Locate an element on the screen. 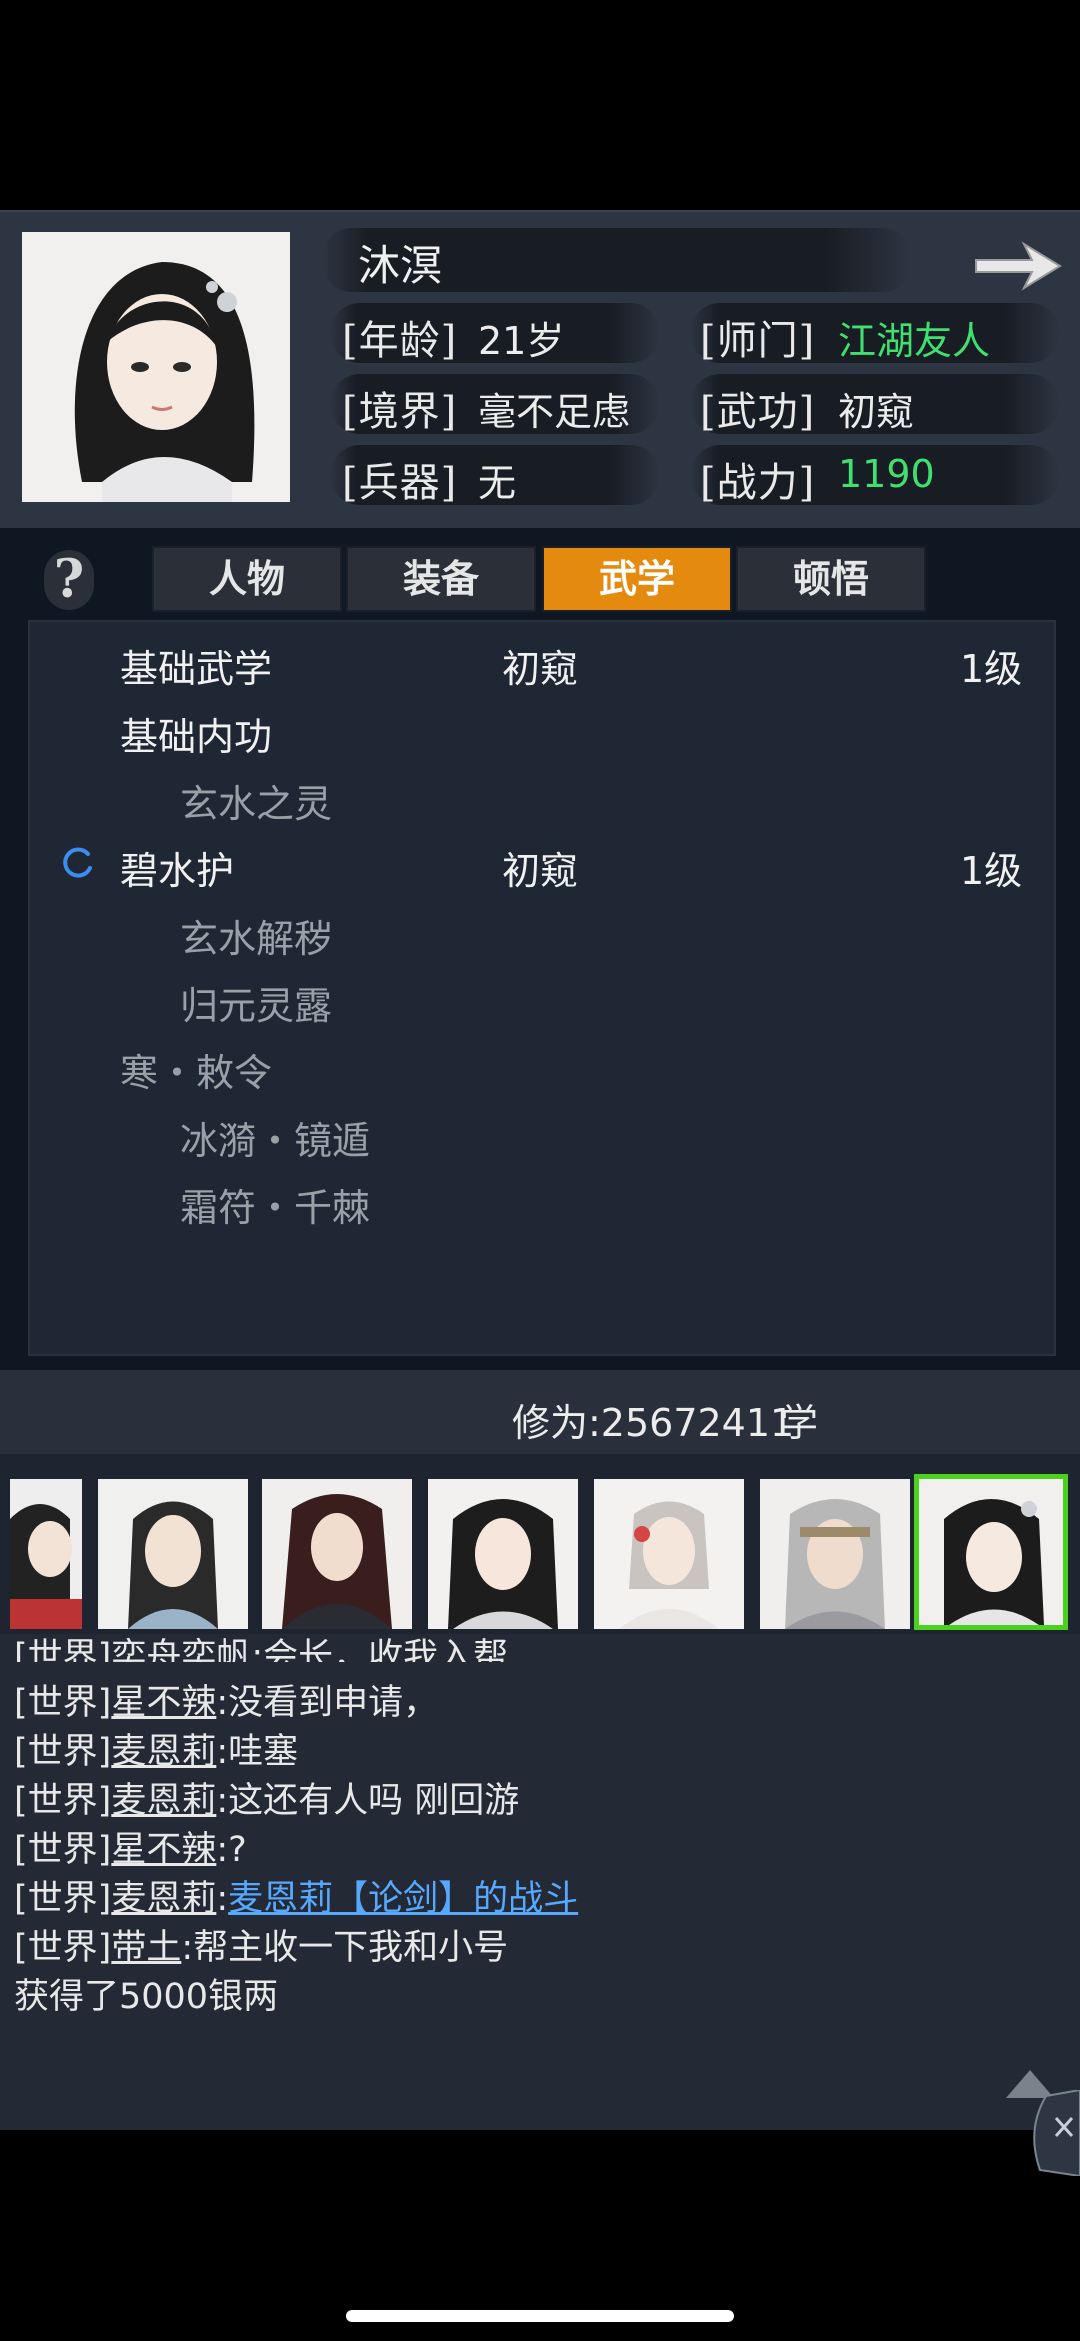  character-portrait is located at coordinates (156, 367).